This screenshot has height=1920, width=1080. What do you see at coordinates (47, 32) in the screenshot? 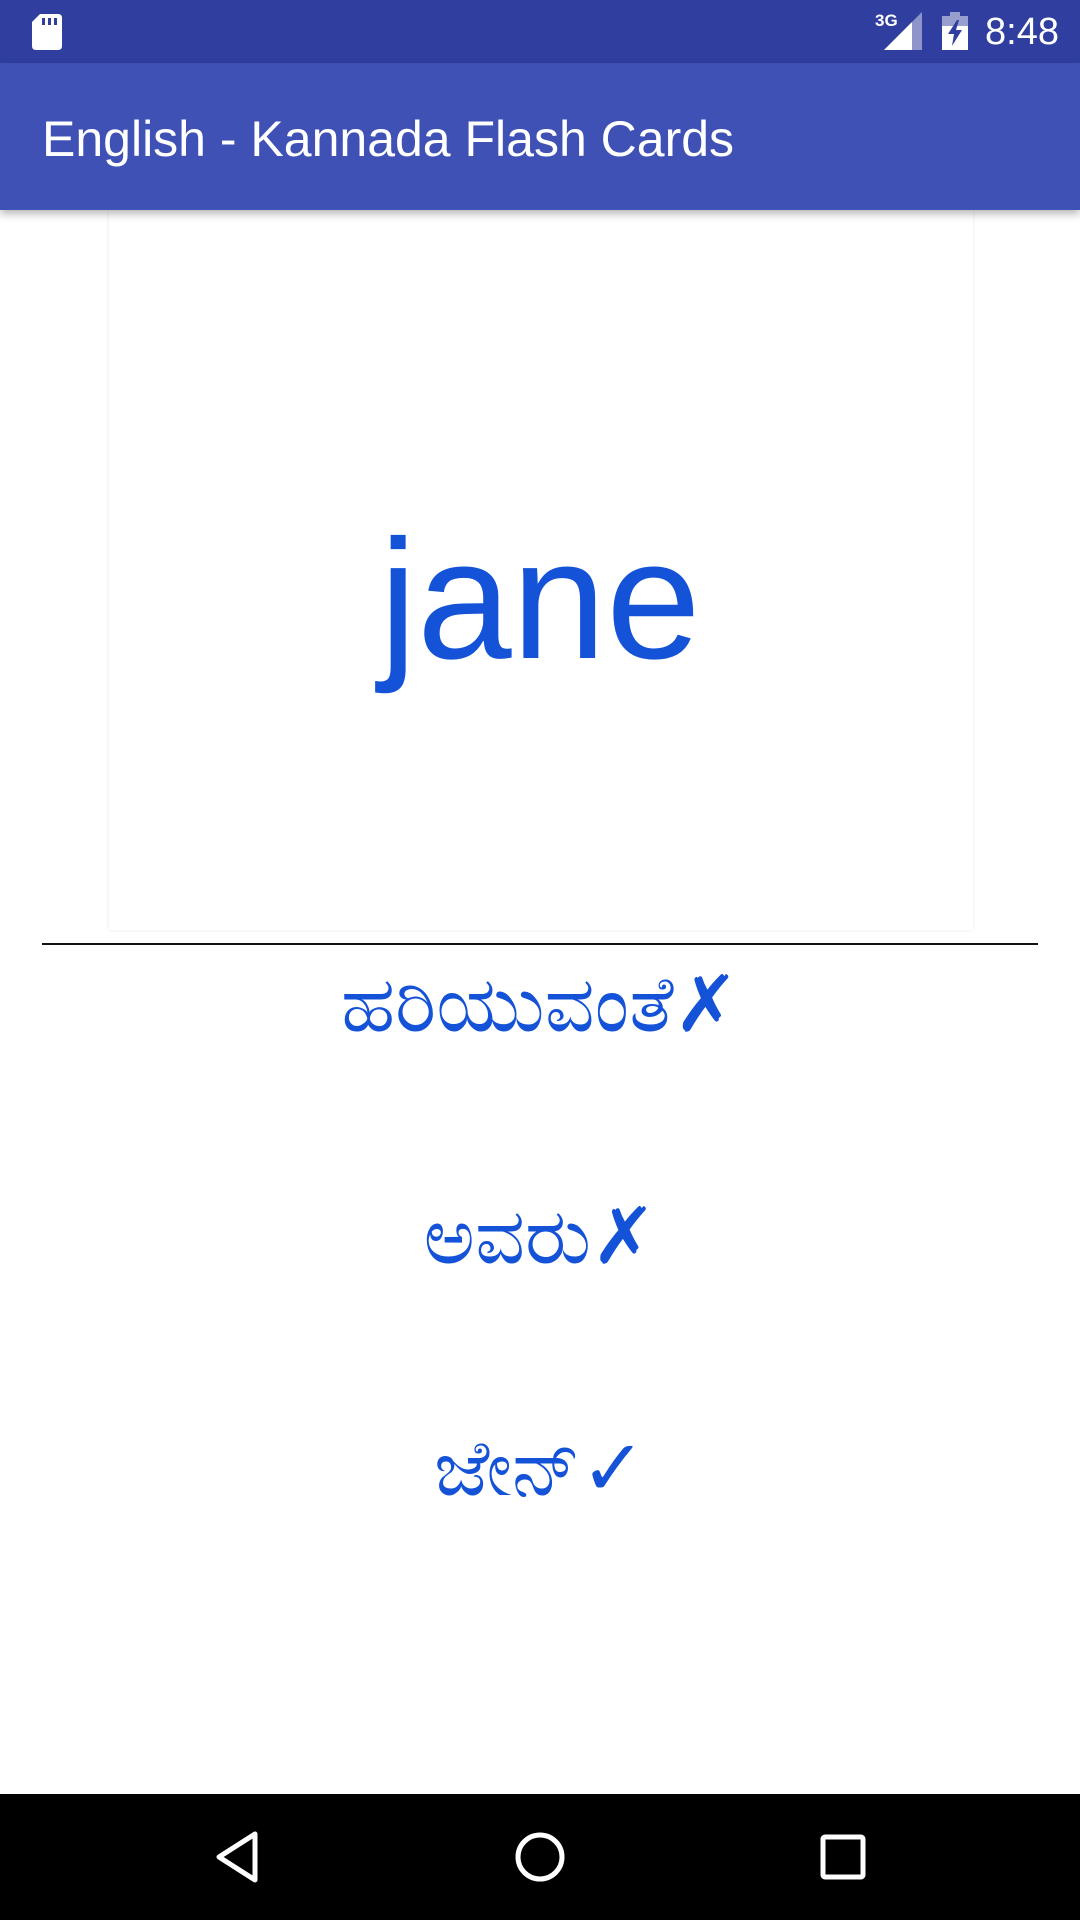
I see `sd-card-icon` at bounding box center [47, 32].